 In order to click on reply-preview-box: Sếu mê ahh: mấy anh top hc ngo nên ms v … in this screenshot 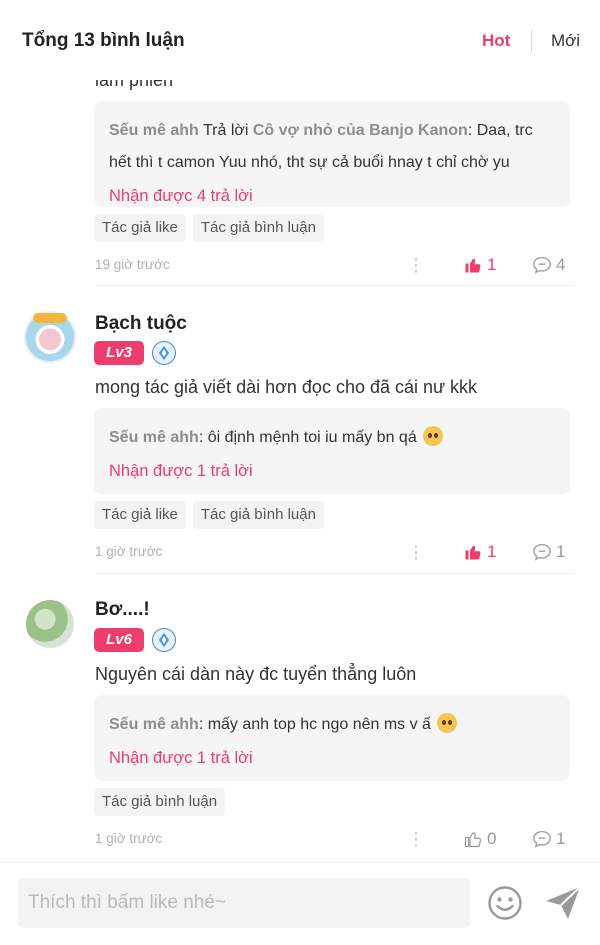, I will do `click(332, 738)`.